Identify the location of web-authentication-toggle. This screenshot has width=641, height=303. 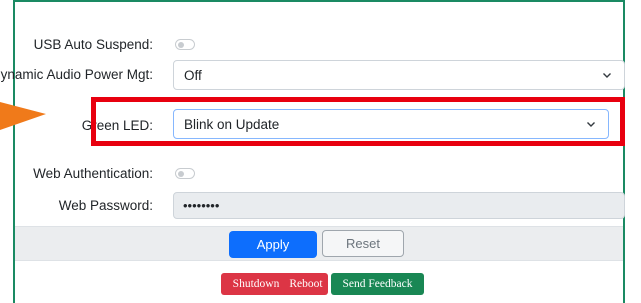
(185, 173).